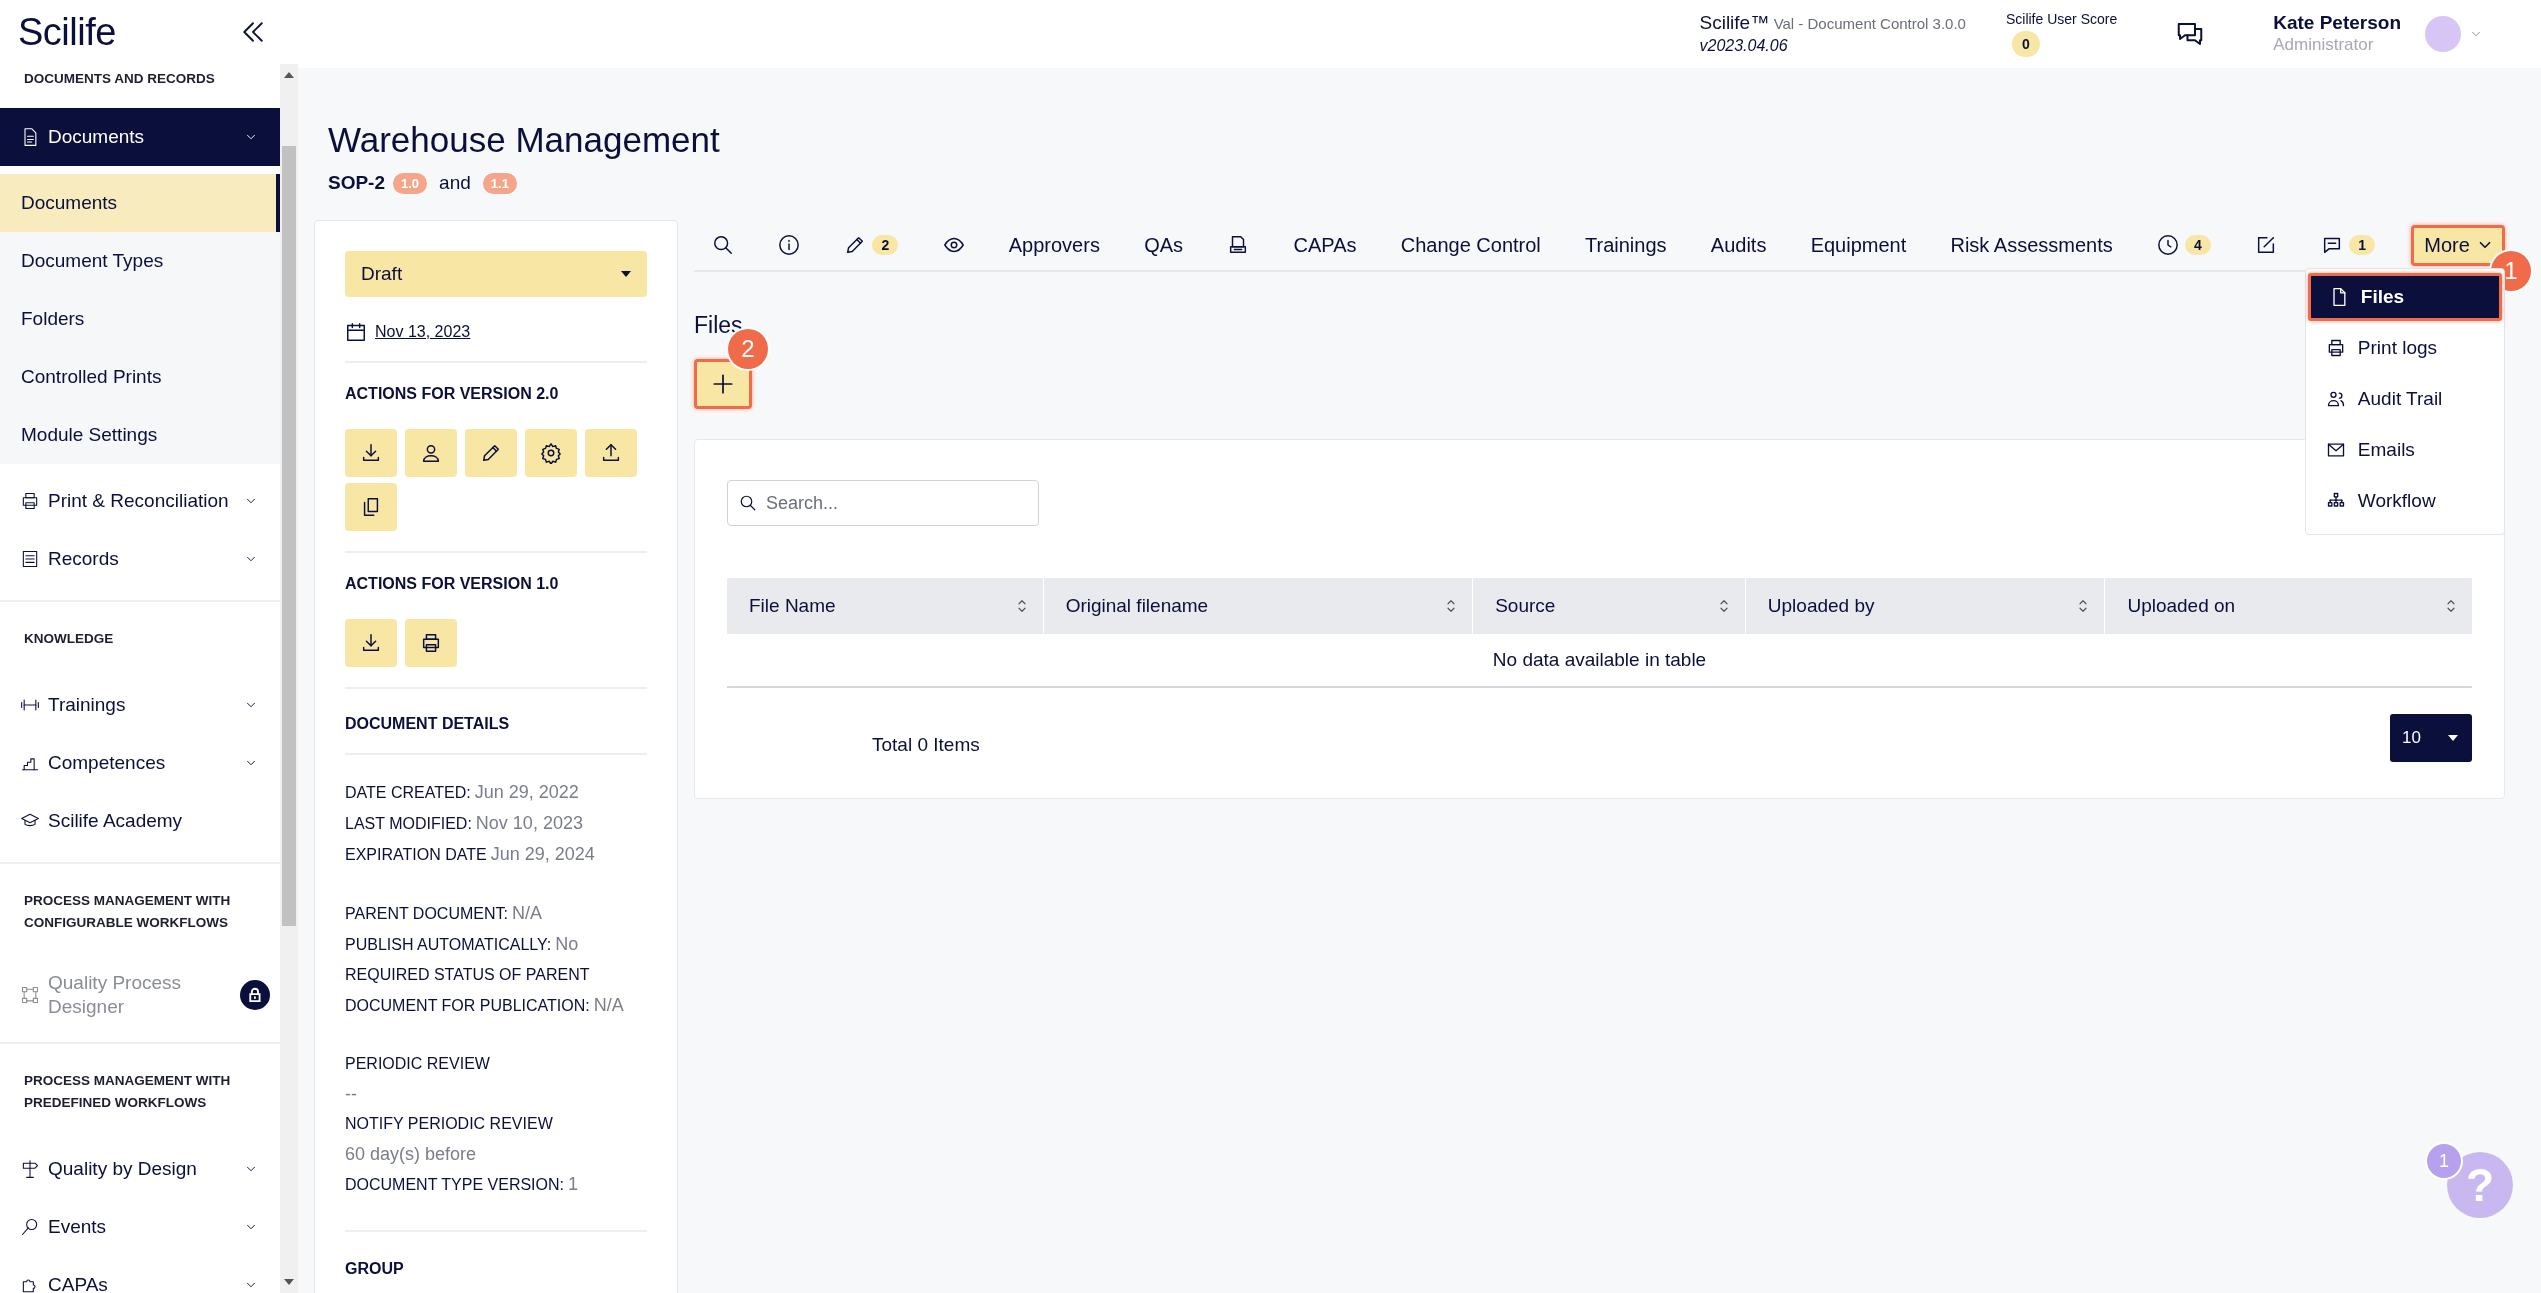  What do you see at coordinates (2184, 245) in the screenshot?
I see `icon-tab: 4` at bounding box center [2184, 245].